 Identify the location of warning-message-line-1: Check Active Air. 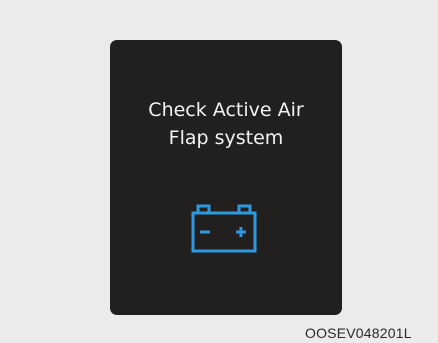
(226, 110).